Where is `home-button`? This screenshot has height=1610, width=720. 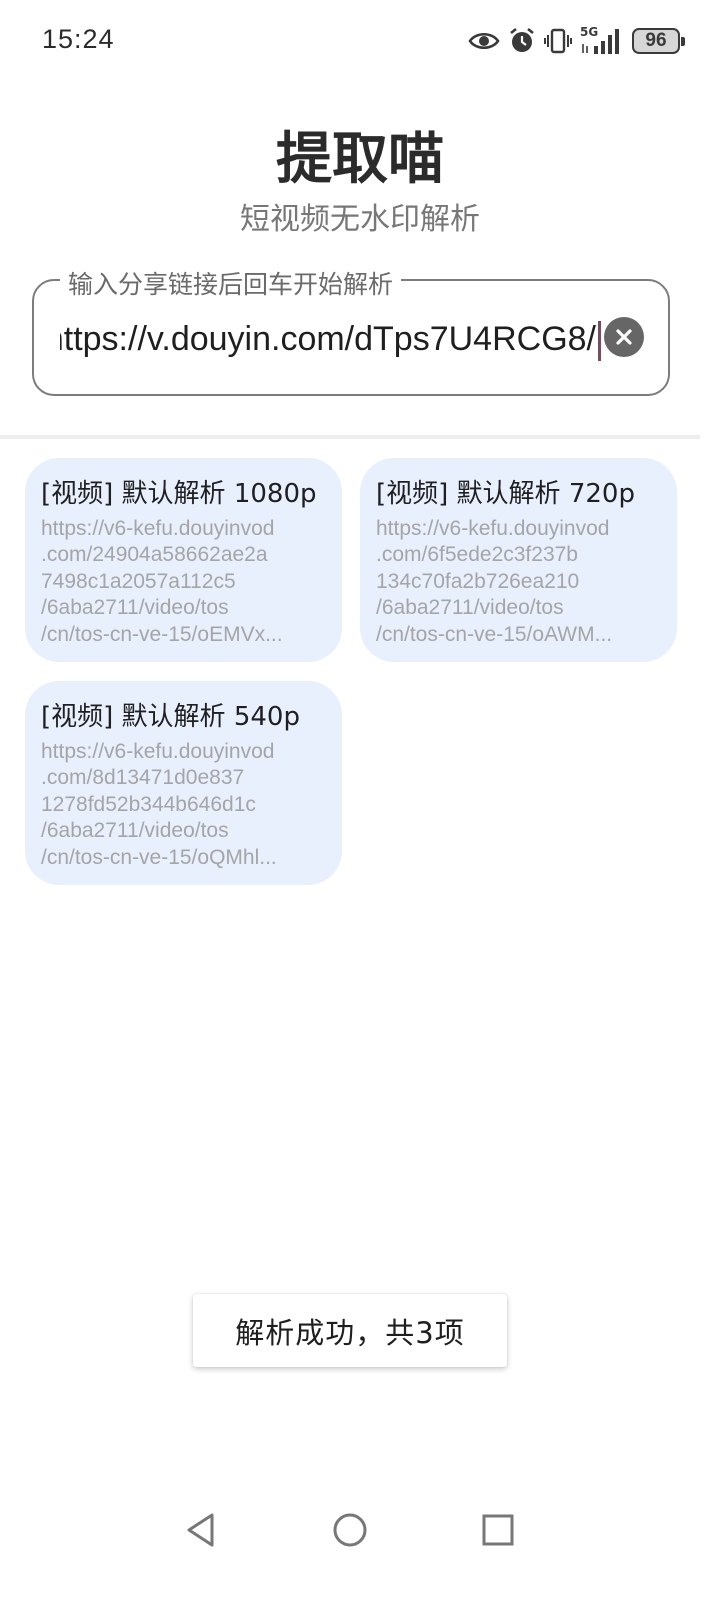
home-button is located at coordinates (350, 1530).